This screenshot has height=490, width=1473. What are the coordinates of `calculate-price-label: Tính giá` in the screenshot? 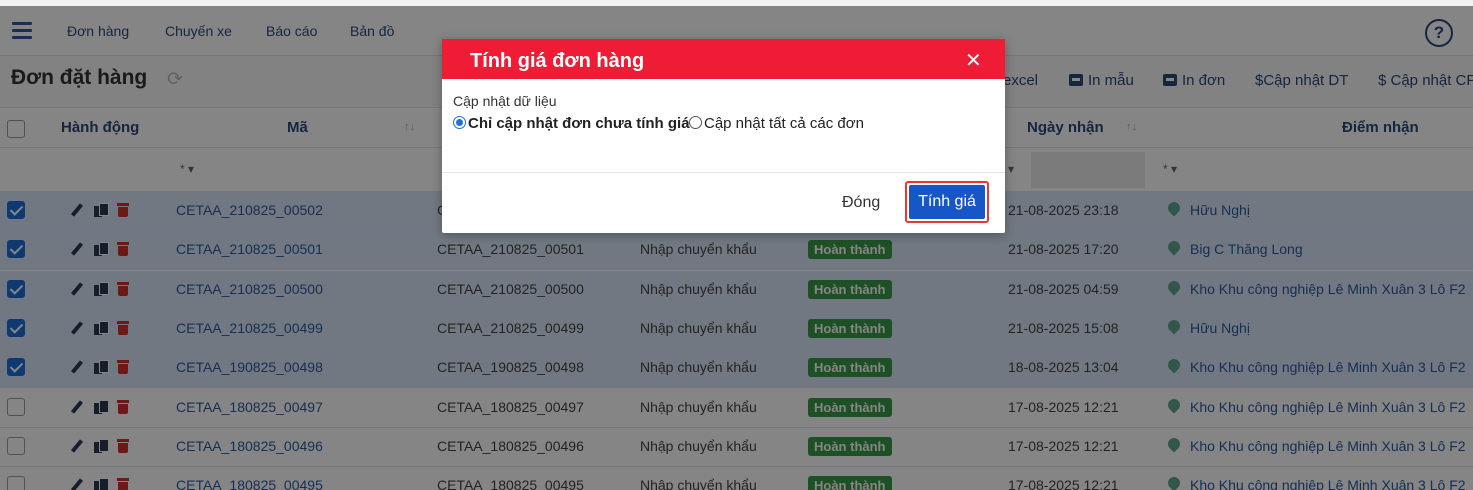 It's located at (947, 202).